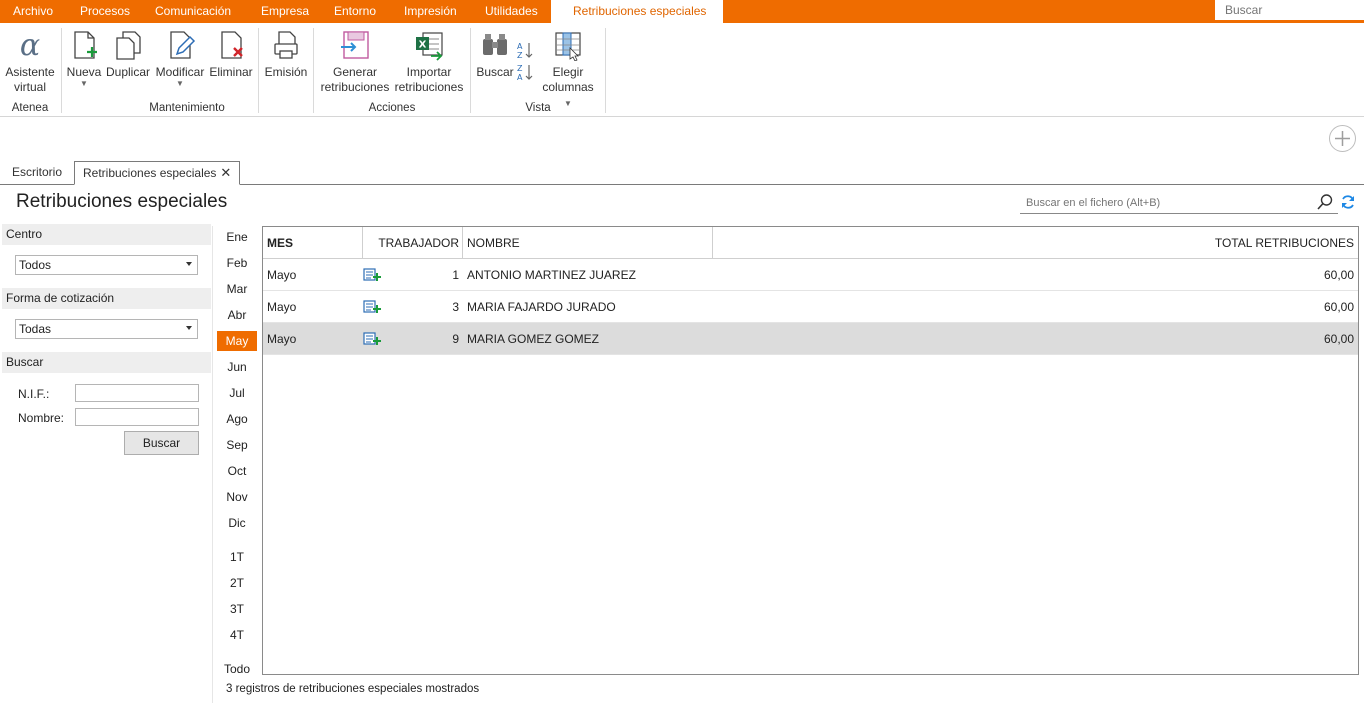 This screenshot has width=1364, height=703. Describe the element at coordinates (84, 72) in the screenshot. I see `nueva-label: Nueva` at that location.